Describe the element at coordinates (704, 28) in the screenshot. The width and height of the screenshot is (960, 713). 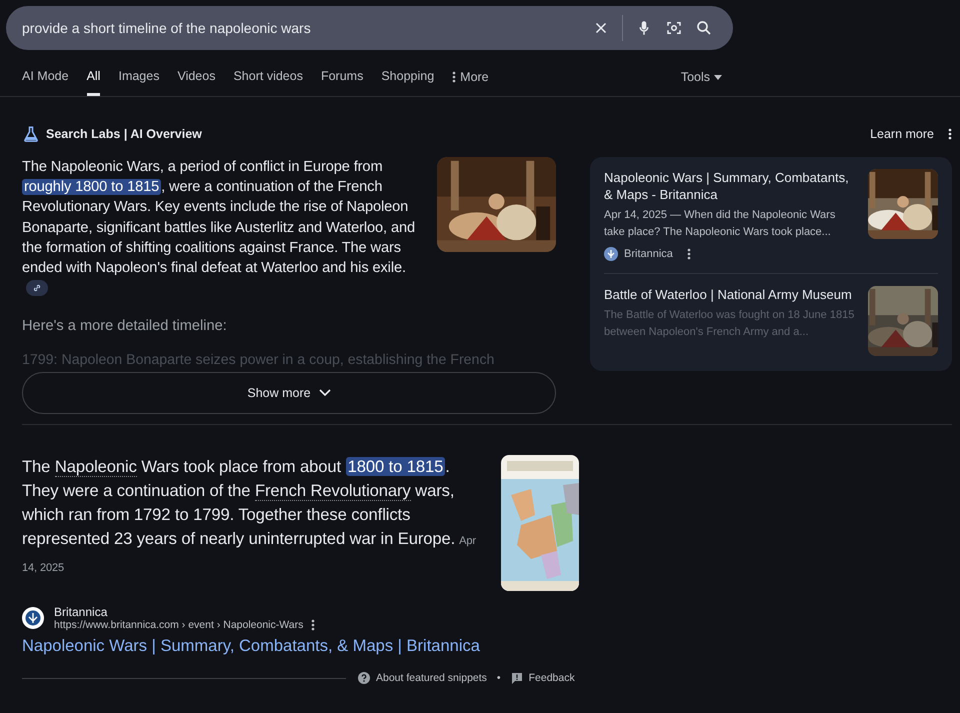
I see `search-icon` at that location.